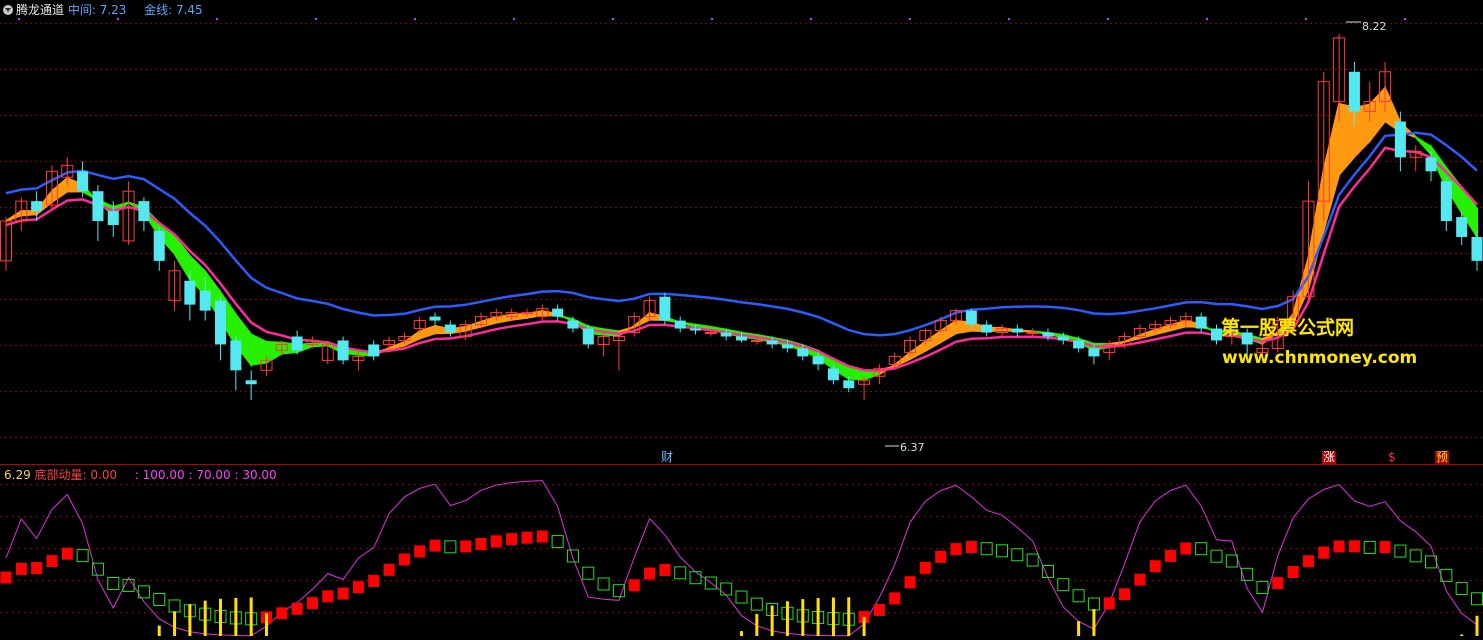 The image size is (1483, 640). What do you see at coordinates (40, 10) in the screenshot?
I see `indicator-title: 腾龙通道` at bounding box center [40, 10].